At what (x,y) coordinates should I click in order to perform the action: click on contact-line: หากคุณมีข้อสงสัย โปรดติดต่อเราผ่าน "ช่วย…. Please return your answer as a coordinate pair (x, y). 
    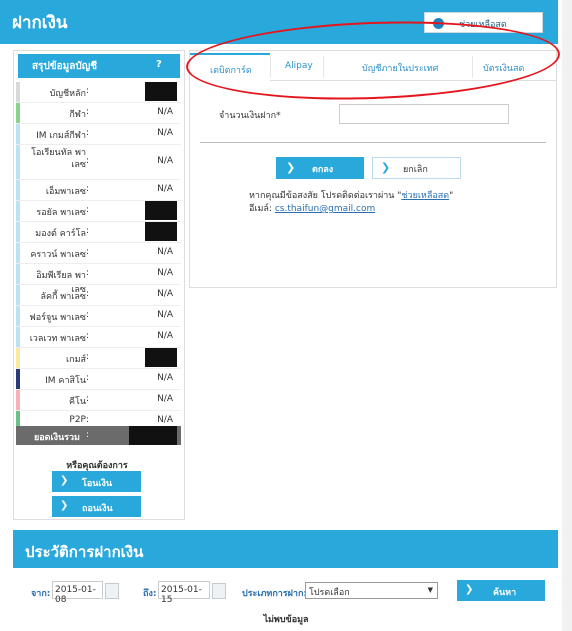
    Looking at the image, I should click on (351, 196).